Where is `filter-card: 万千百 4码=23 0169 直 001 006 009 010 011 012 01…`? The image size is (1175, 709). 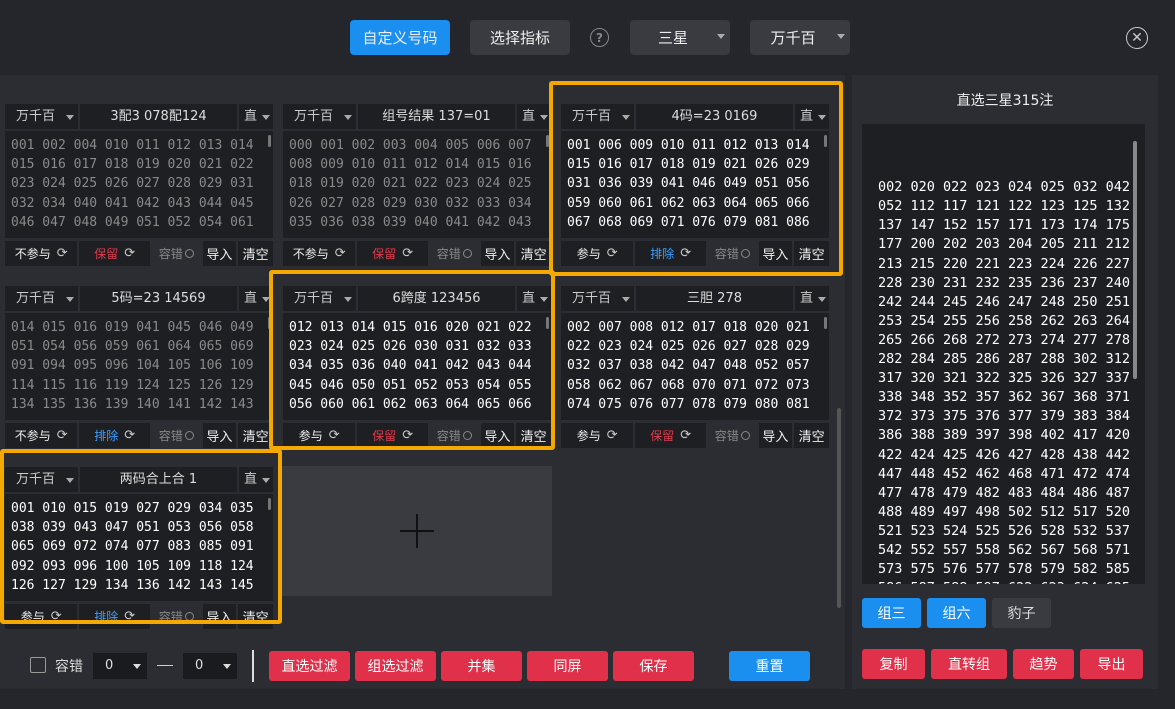 filter-card: 万千百 4码=23 0169 直 001 006 009 010 011 012 01… is located at coordinates (695, 186).